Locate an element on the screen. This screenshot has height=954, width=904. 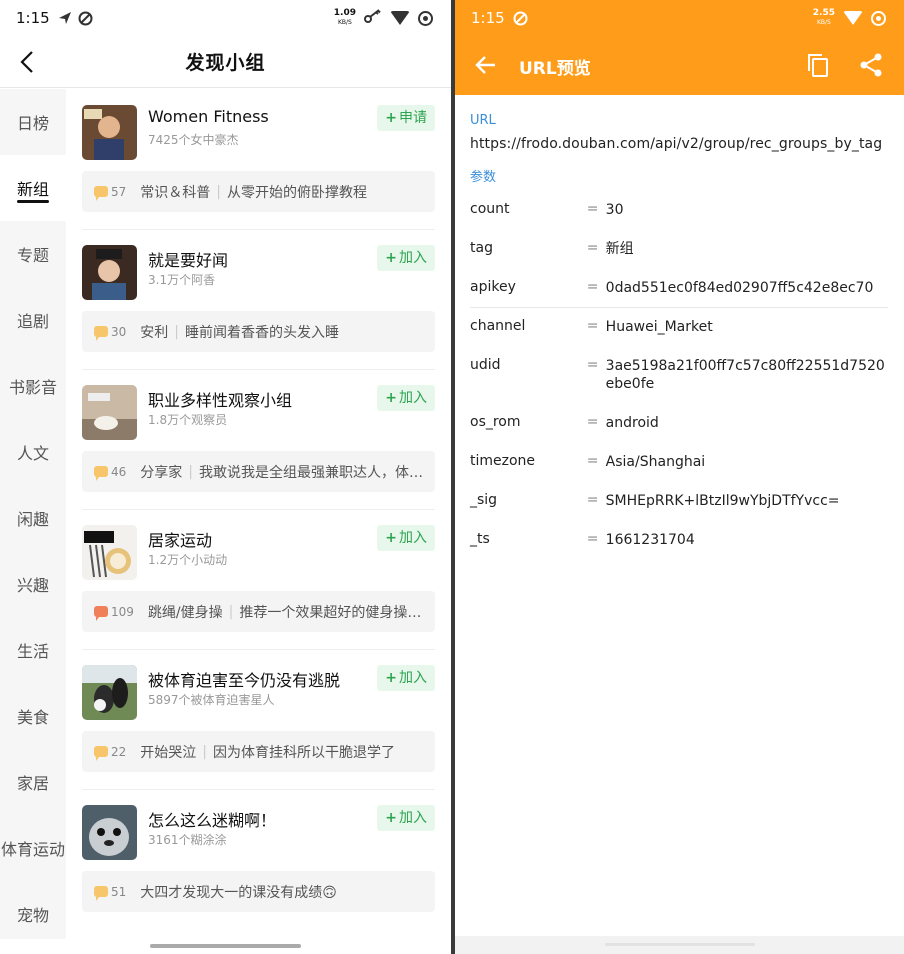
battery-icon is located at coordinates (878, 18).